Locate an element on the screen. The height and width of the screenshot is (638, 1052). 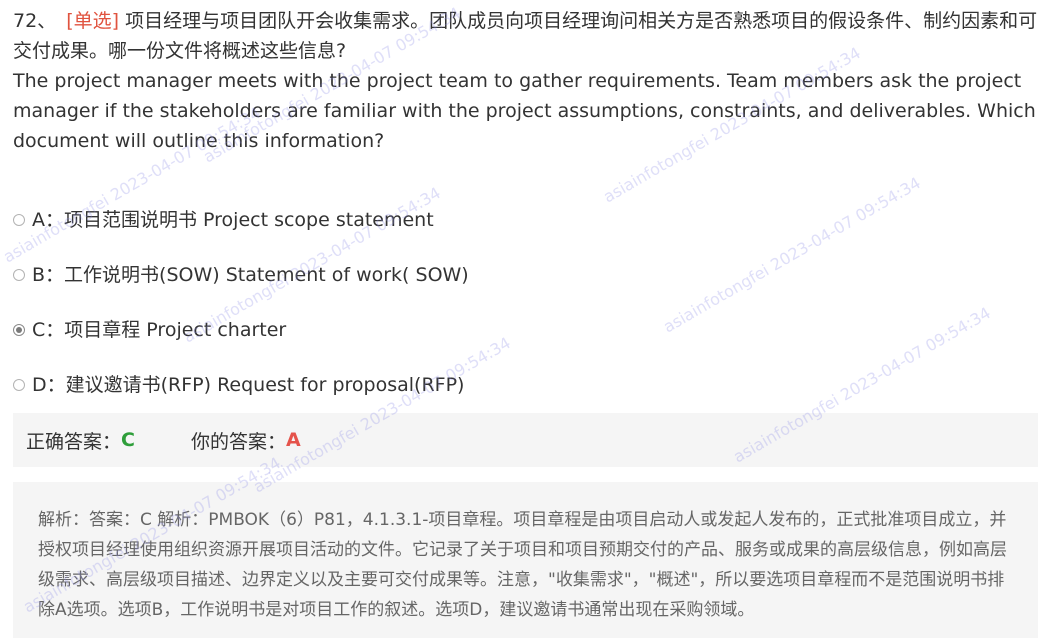
option-a-label: A：项目范围说明书 Project scope statement is located at coordinates (233, 219).